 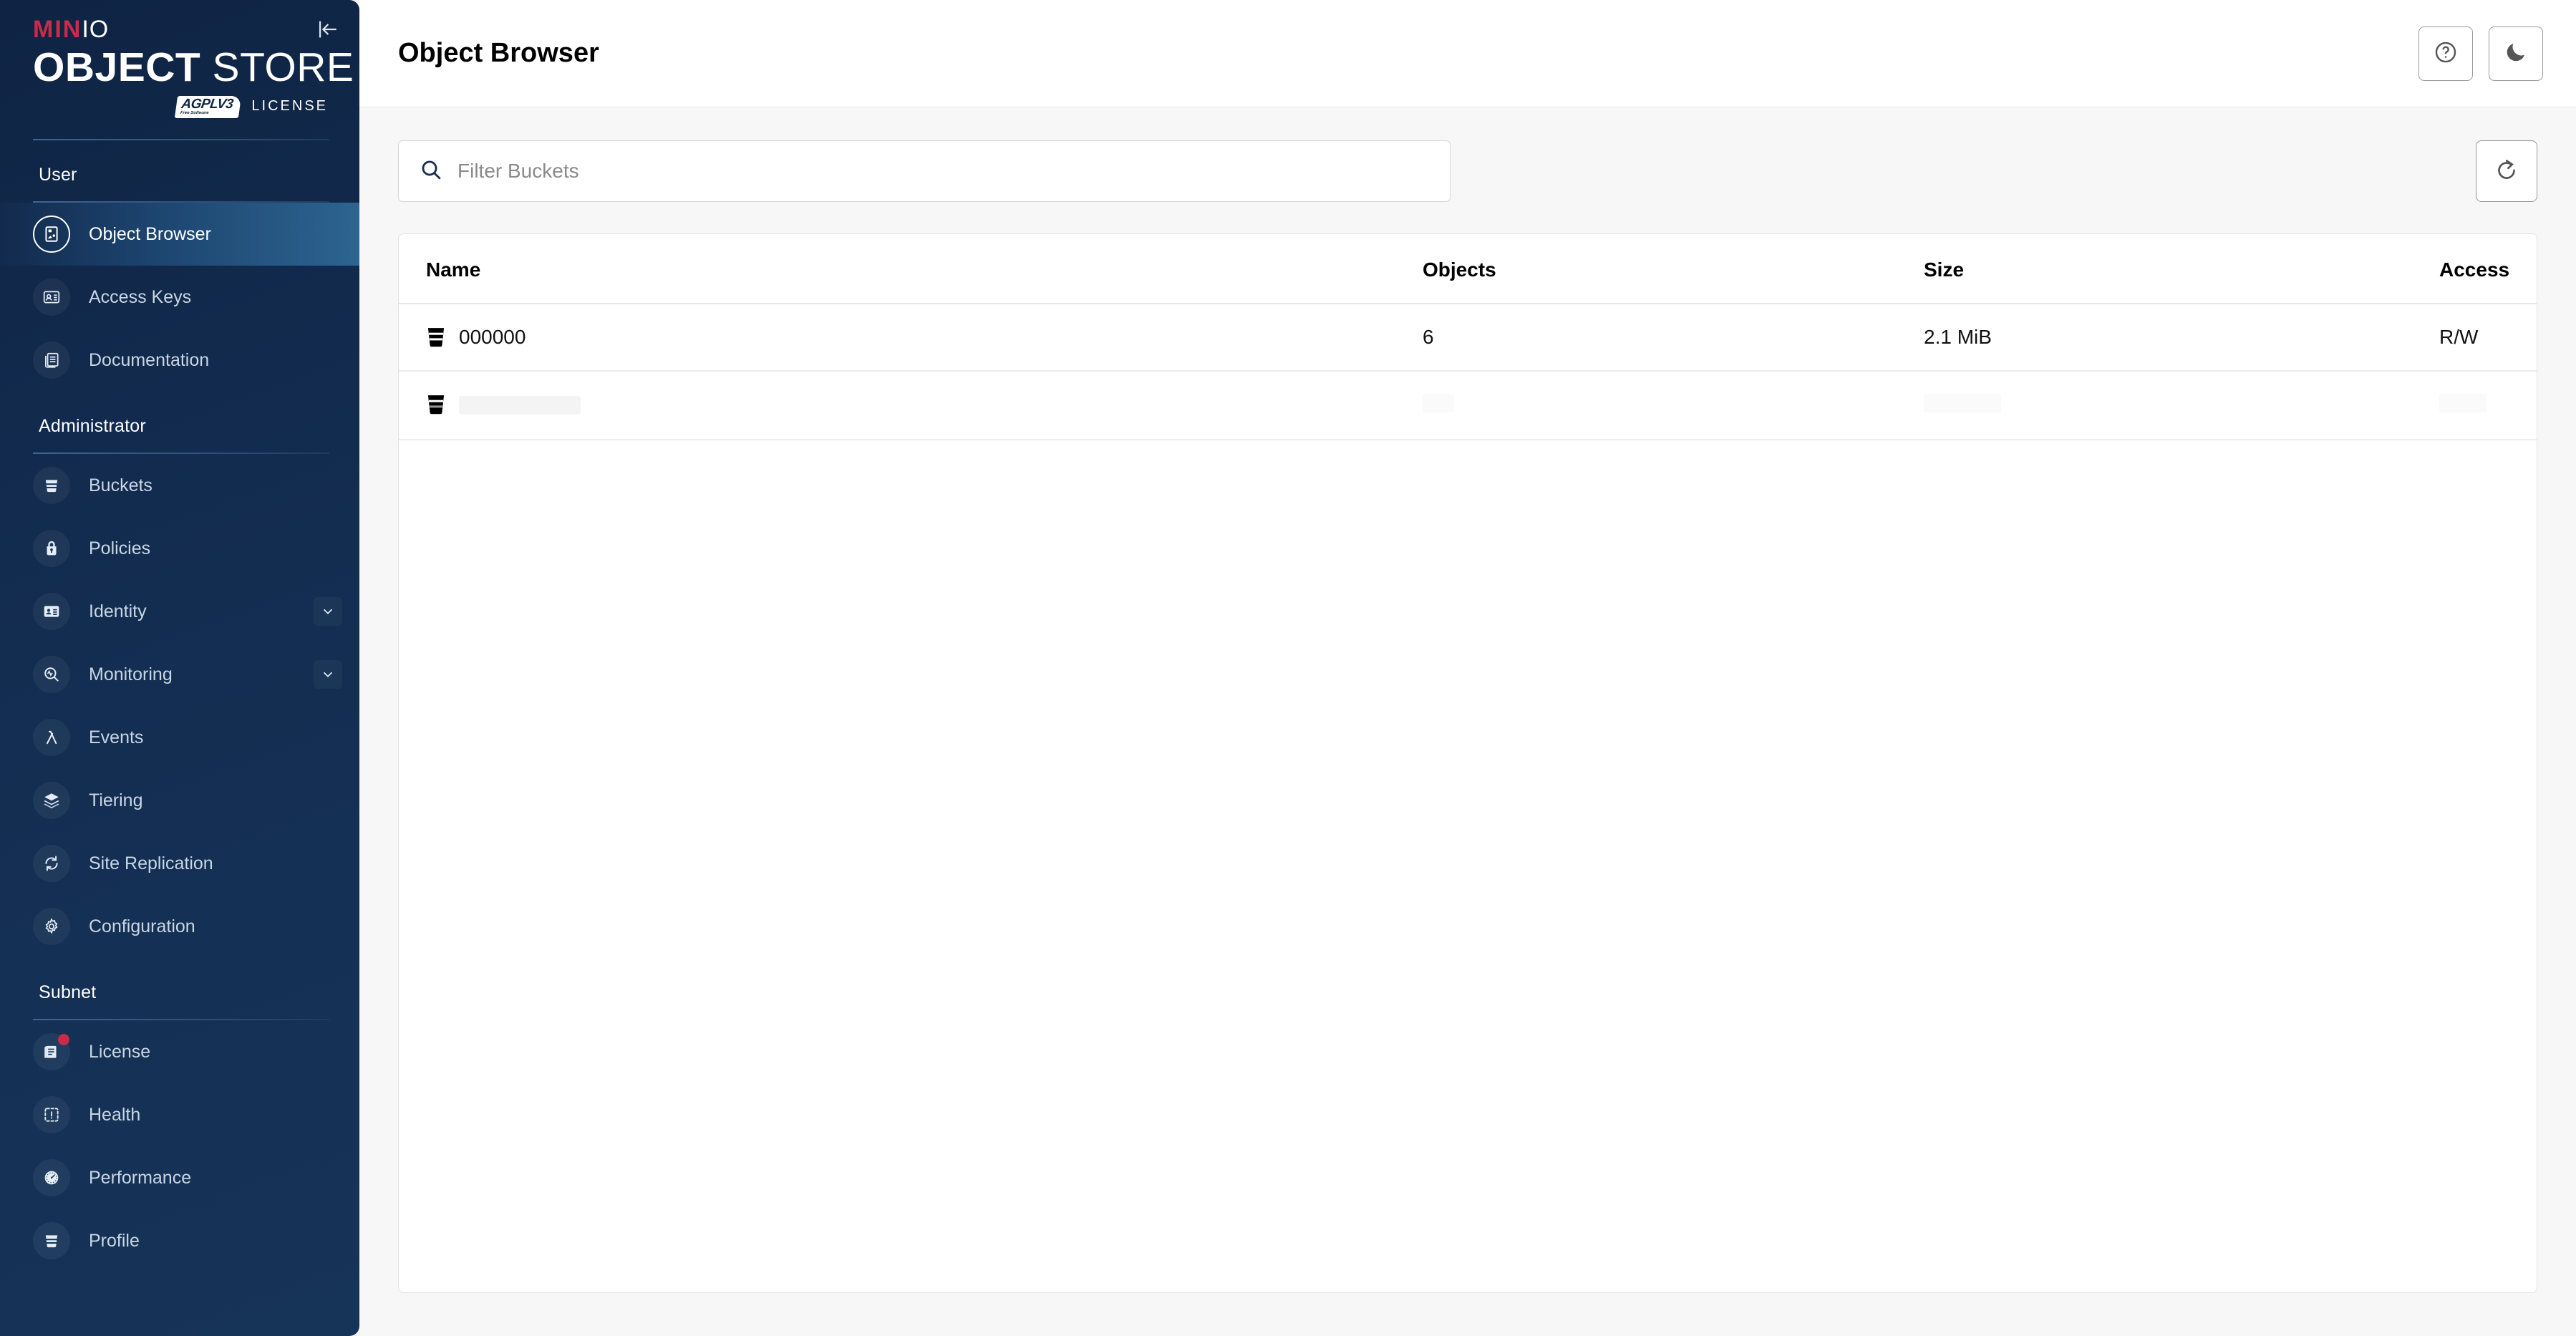 I want to click on sidebar-item-label: Monitoring, so click(x=131, y=674).